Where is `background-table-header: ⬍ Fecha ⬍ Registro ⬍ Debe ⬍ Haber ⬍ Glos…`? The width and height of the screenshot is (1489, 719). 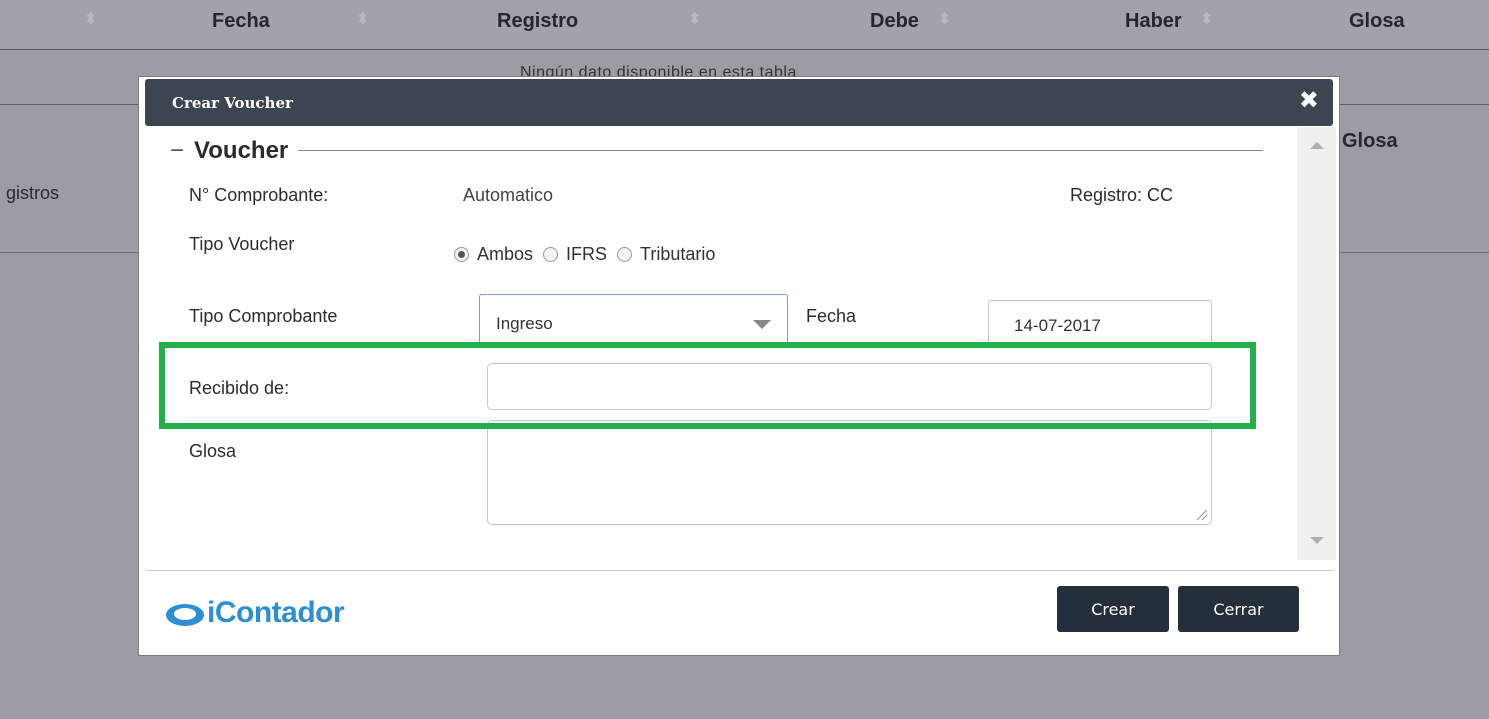
background-table-header: ⬍ Fecha ⬍ Registro ⬍ Debe ⬍ Haber ⬍ Glos… is located at coordinates (744, 25).